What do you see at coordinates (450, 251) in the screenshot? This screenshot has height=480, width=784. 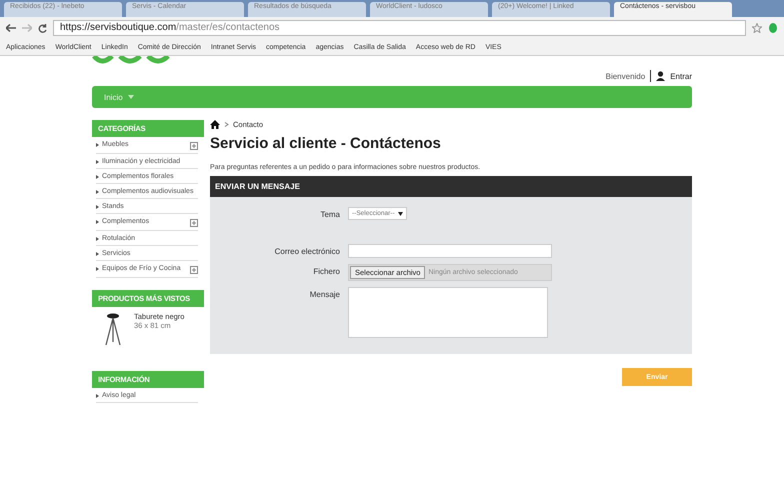 I see `email-field` at bounding box center [450, 251].